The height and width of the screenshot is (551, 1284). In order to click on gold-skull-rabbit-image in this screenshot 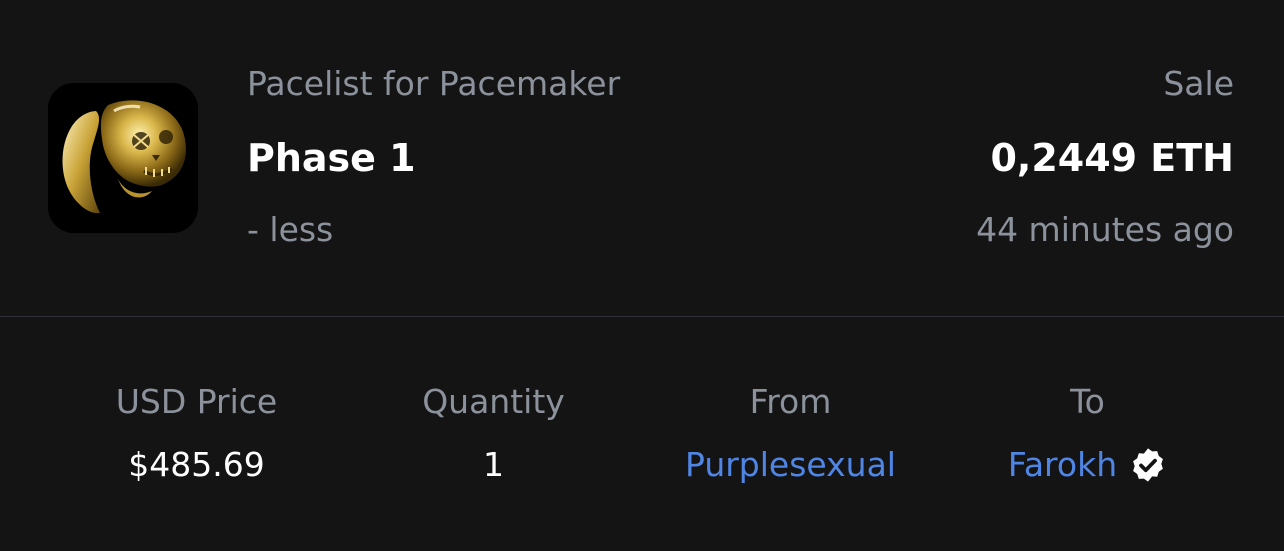, I will do `click(123, 158)`.